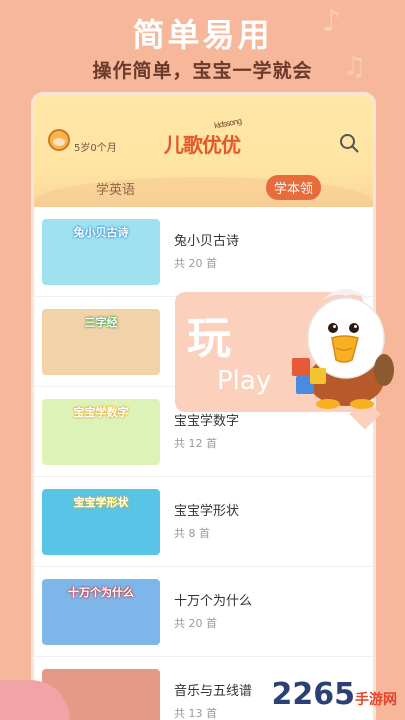  I want to click on watermark-number: 2265, so click(313, 694).